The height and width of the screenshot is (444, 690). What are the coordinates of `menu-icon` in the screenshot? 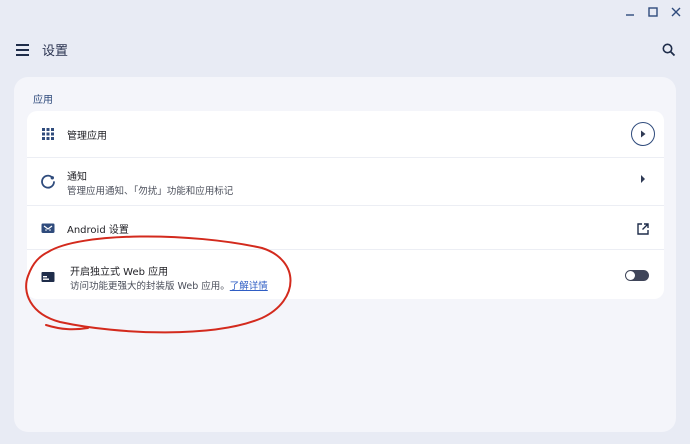 It's located at (23, 50).